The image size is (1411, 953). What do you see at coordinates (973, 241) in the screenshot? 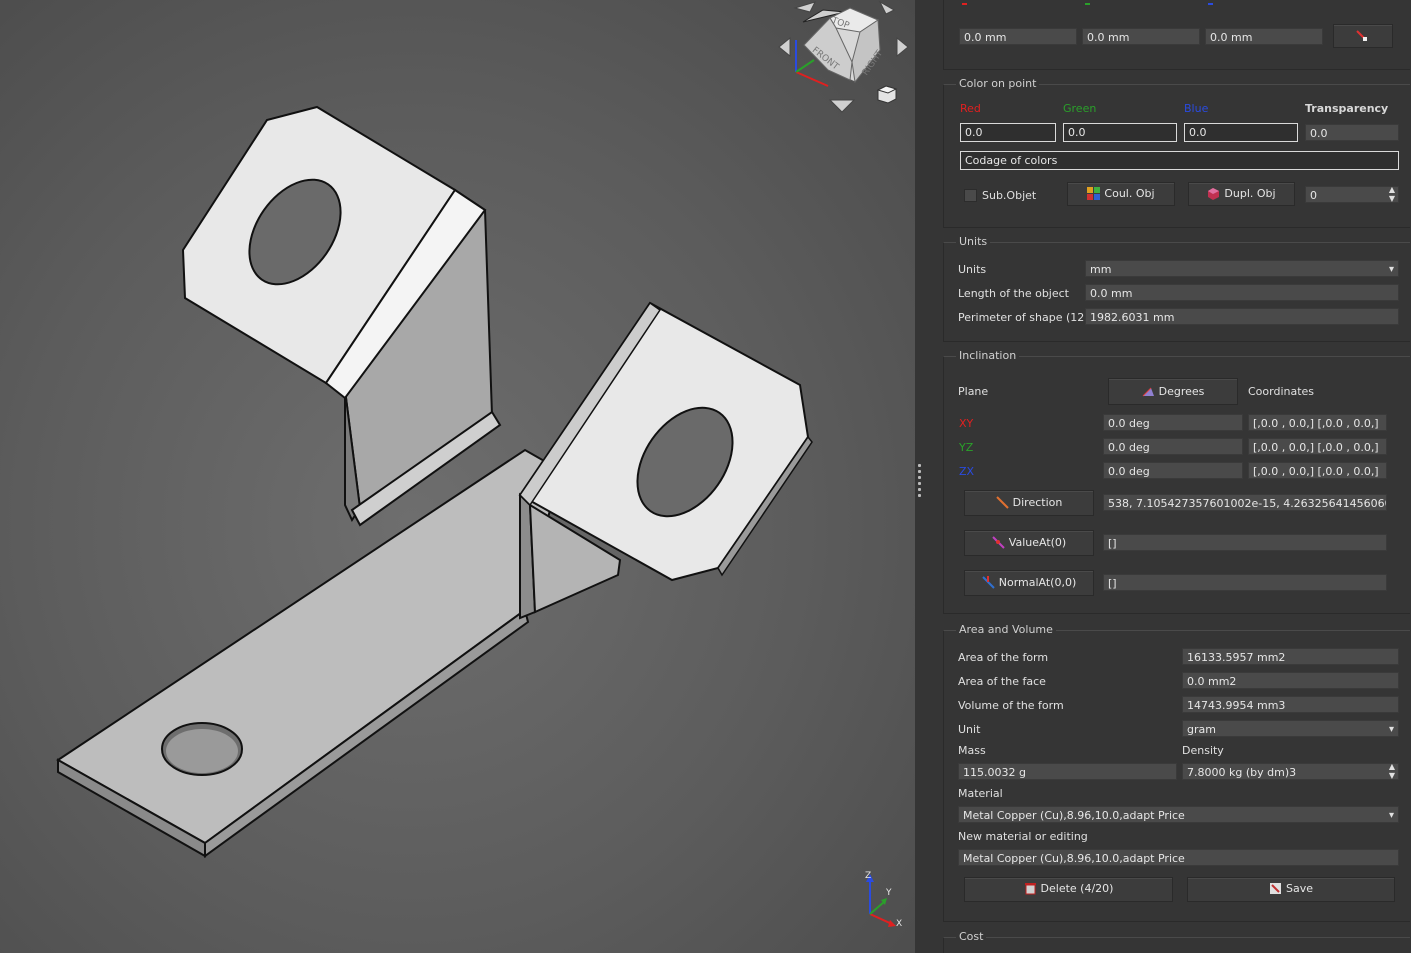
I see `units-title: Units` at bounding box center [973, 241].